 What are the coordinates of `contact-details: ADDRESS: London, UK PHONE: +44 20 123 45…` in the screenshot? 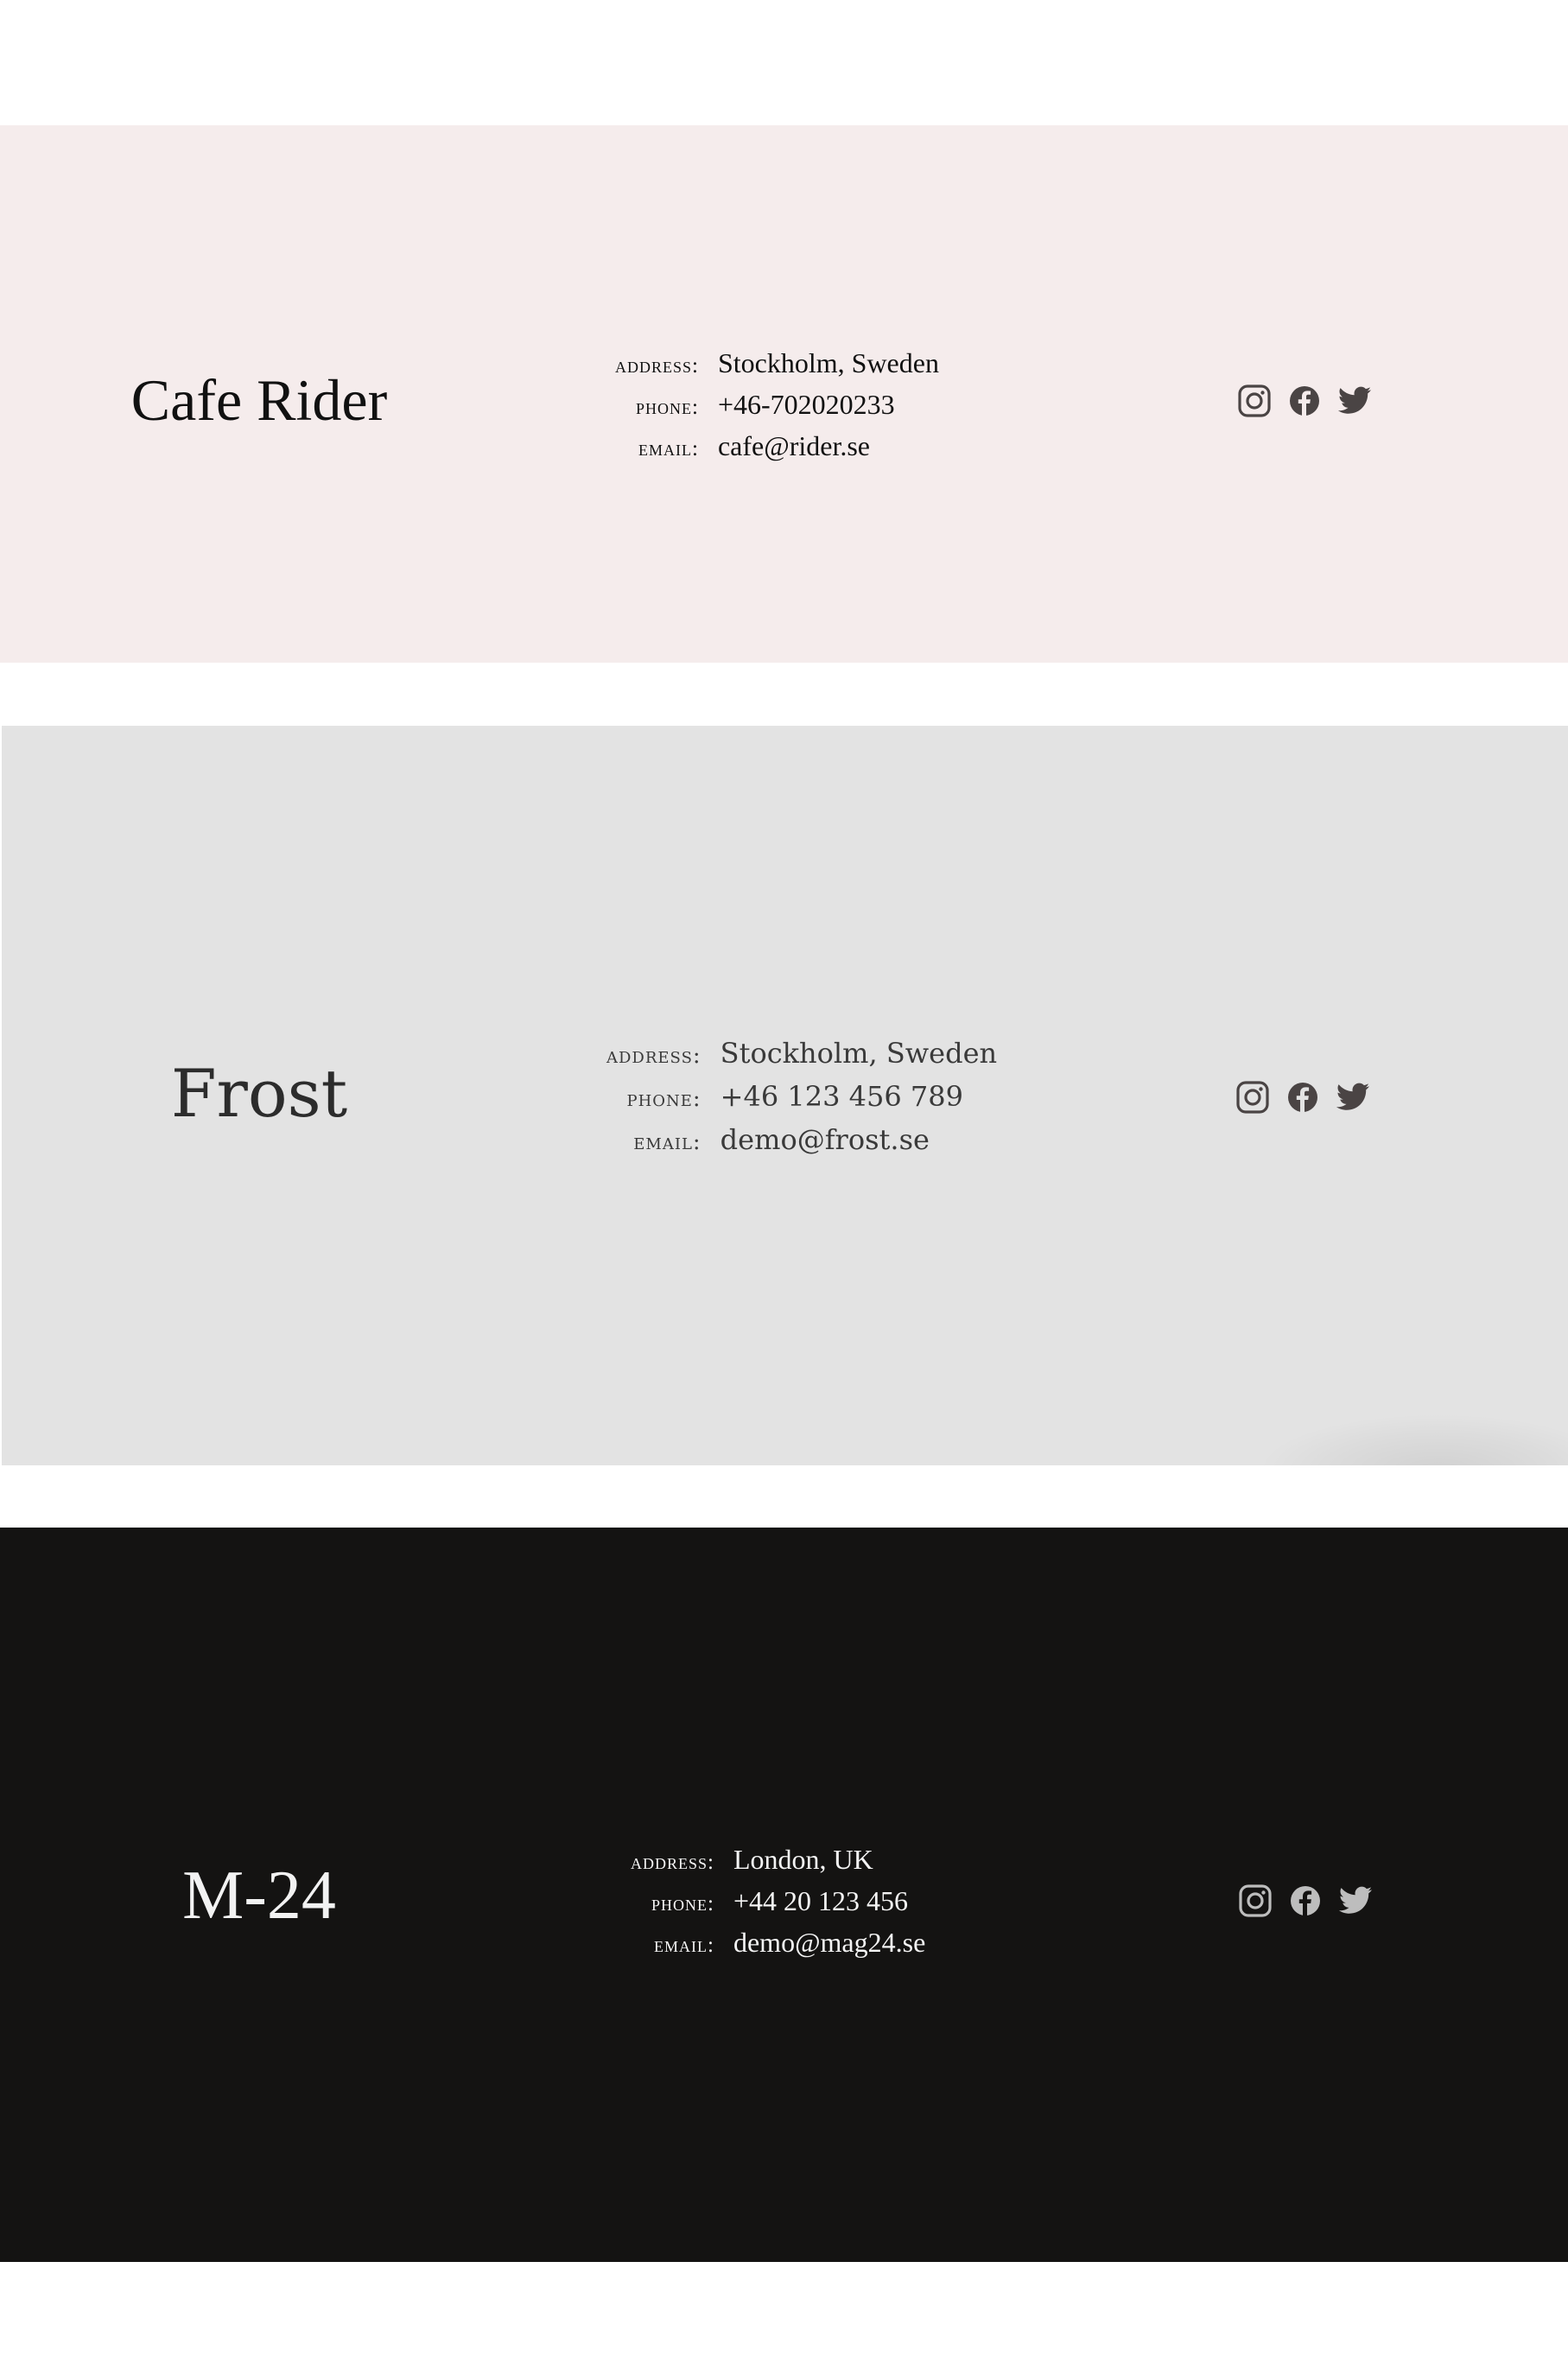 It's located at (778, 1902).